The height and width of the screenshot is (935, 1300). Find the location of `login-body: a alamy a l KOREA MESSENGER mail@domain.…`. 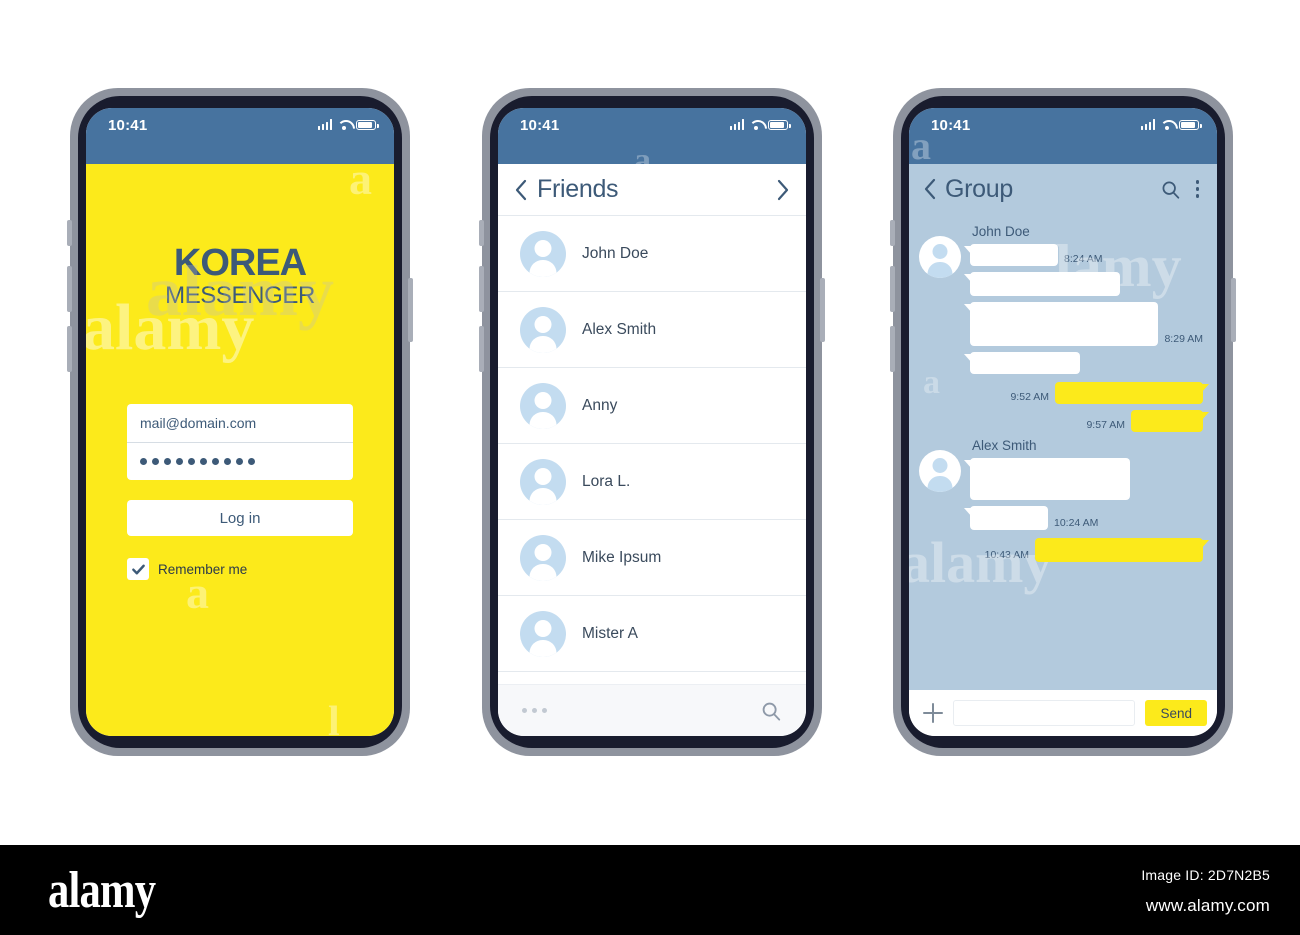

login-body: a alamy a l KOREA MESSENGER mail@domain.… is located at coordinates (240, 444).